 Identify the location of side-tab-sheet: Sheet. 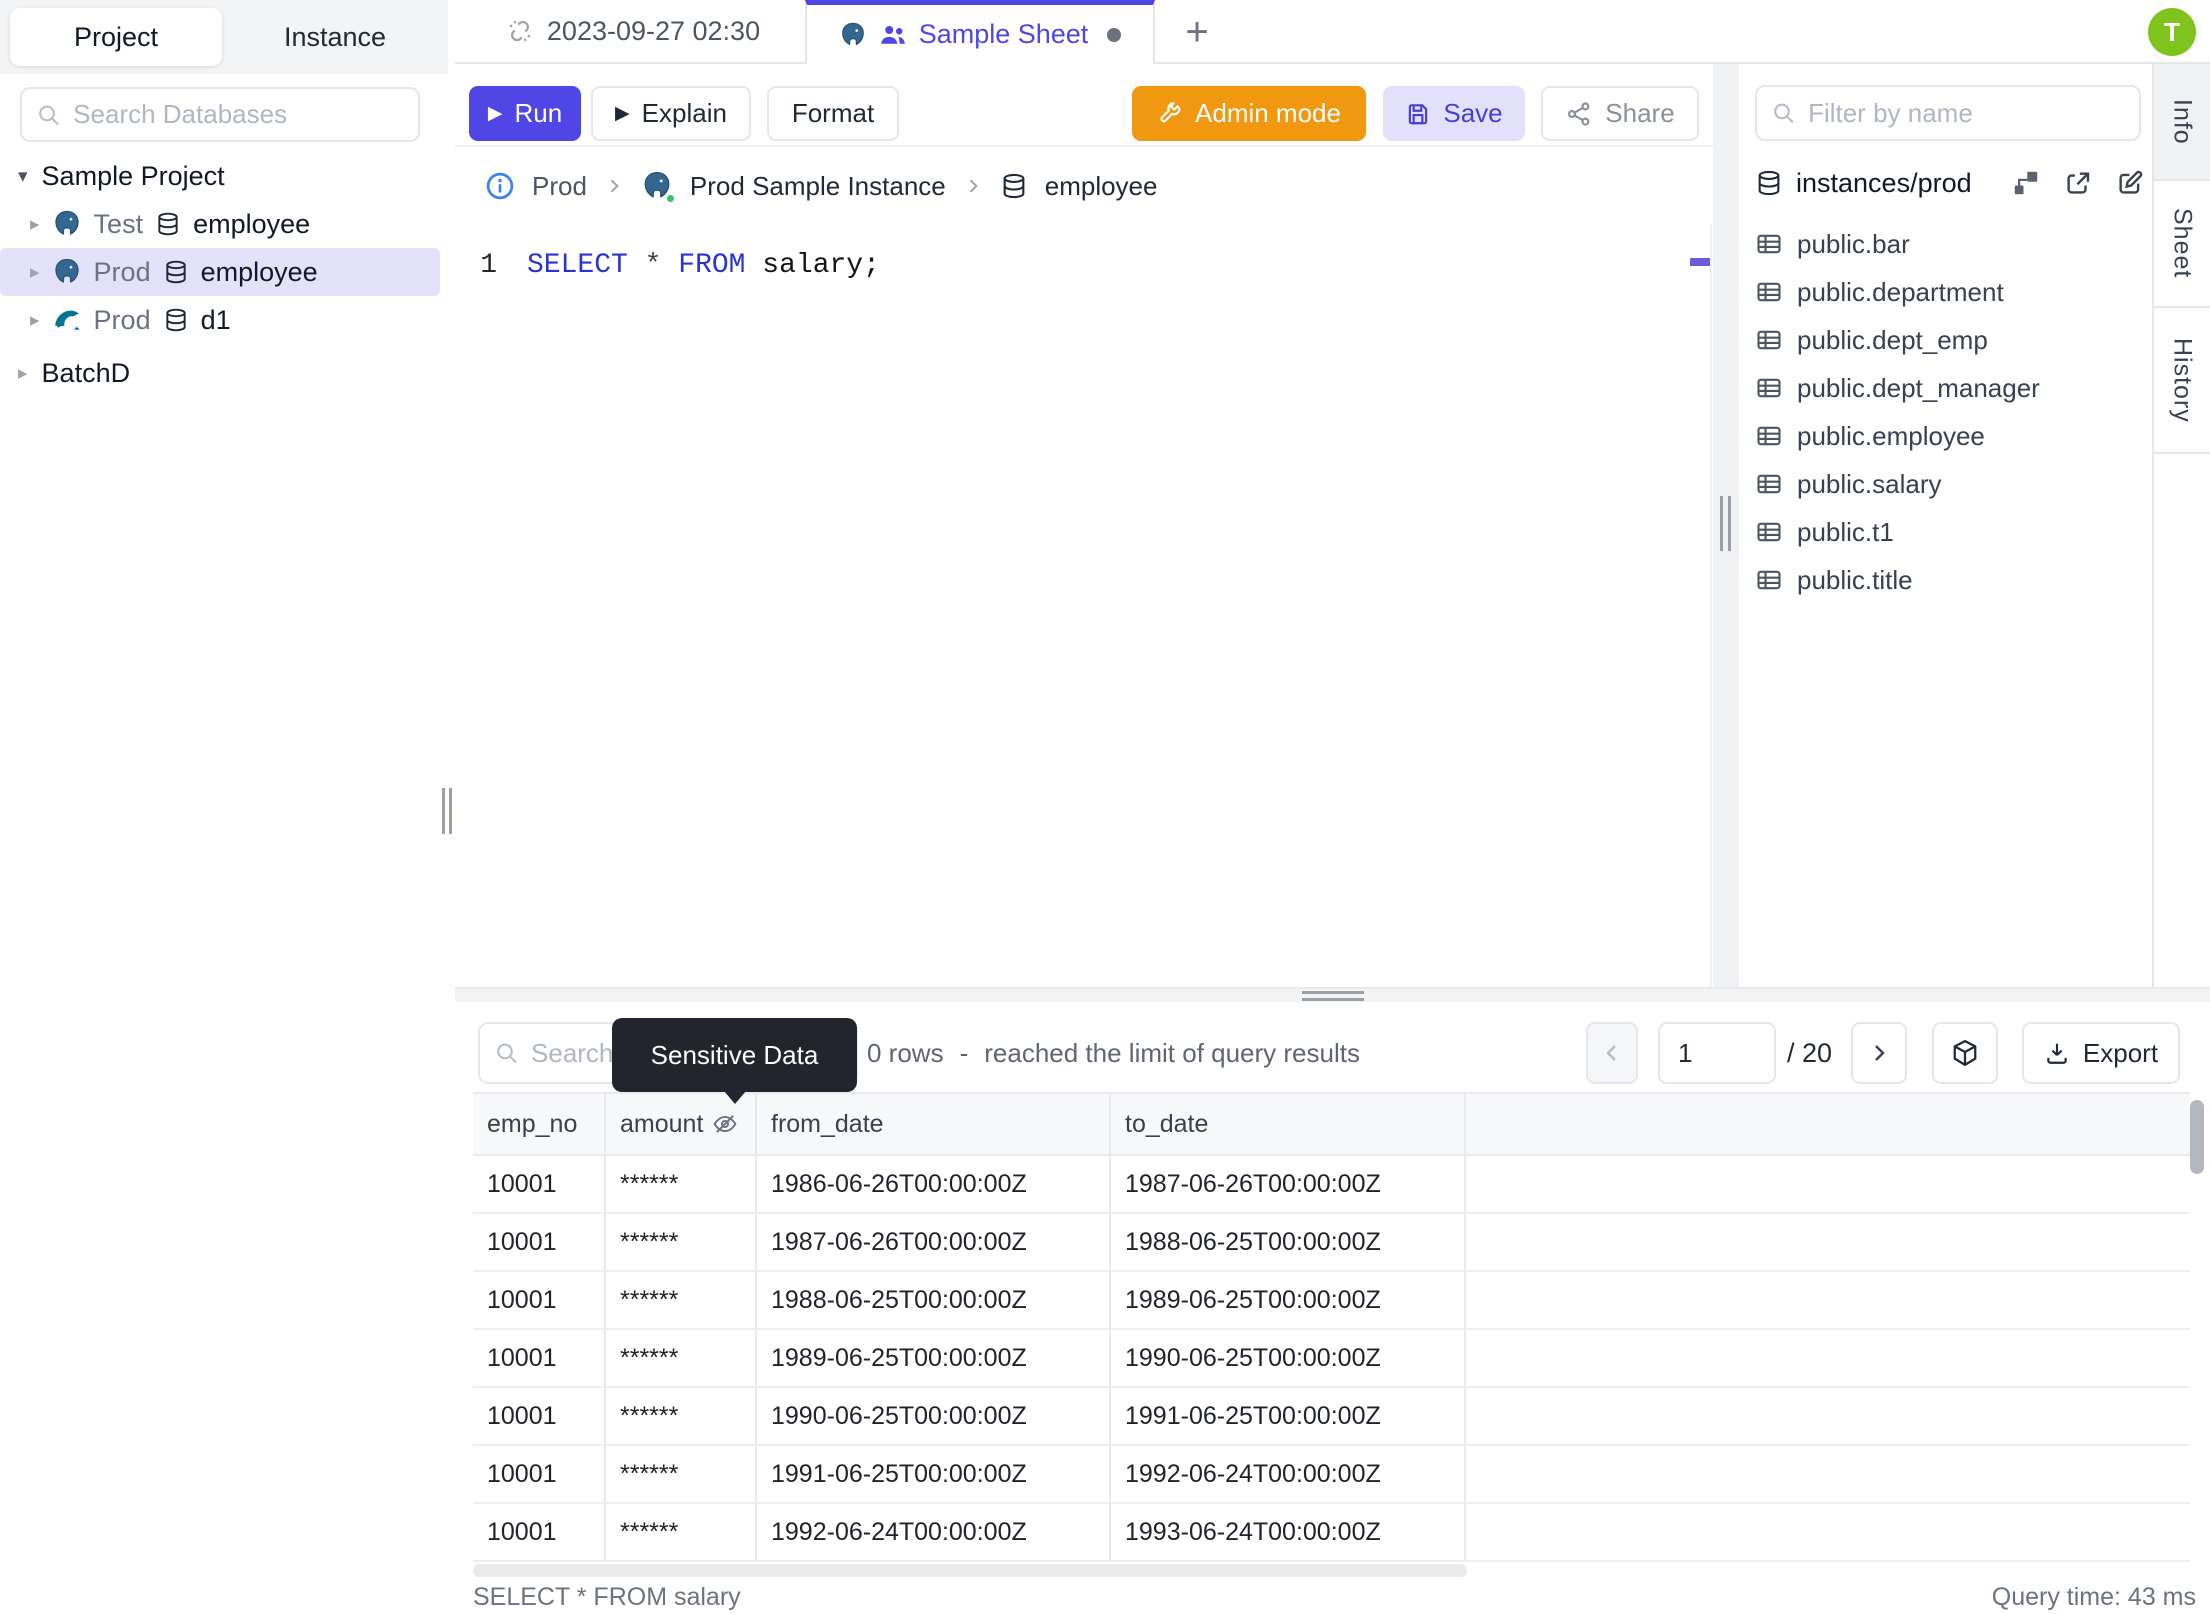
(2182, 244).